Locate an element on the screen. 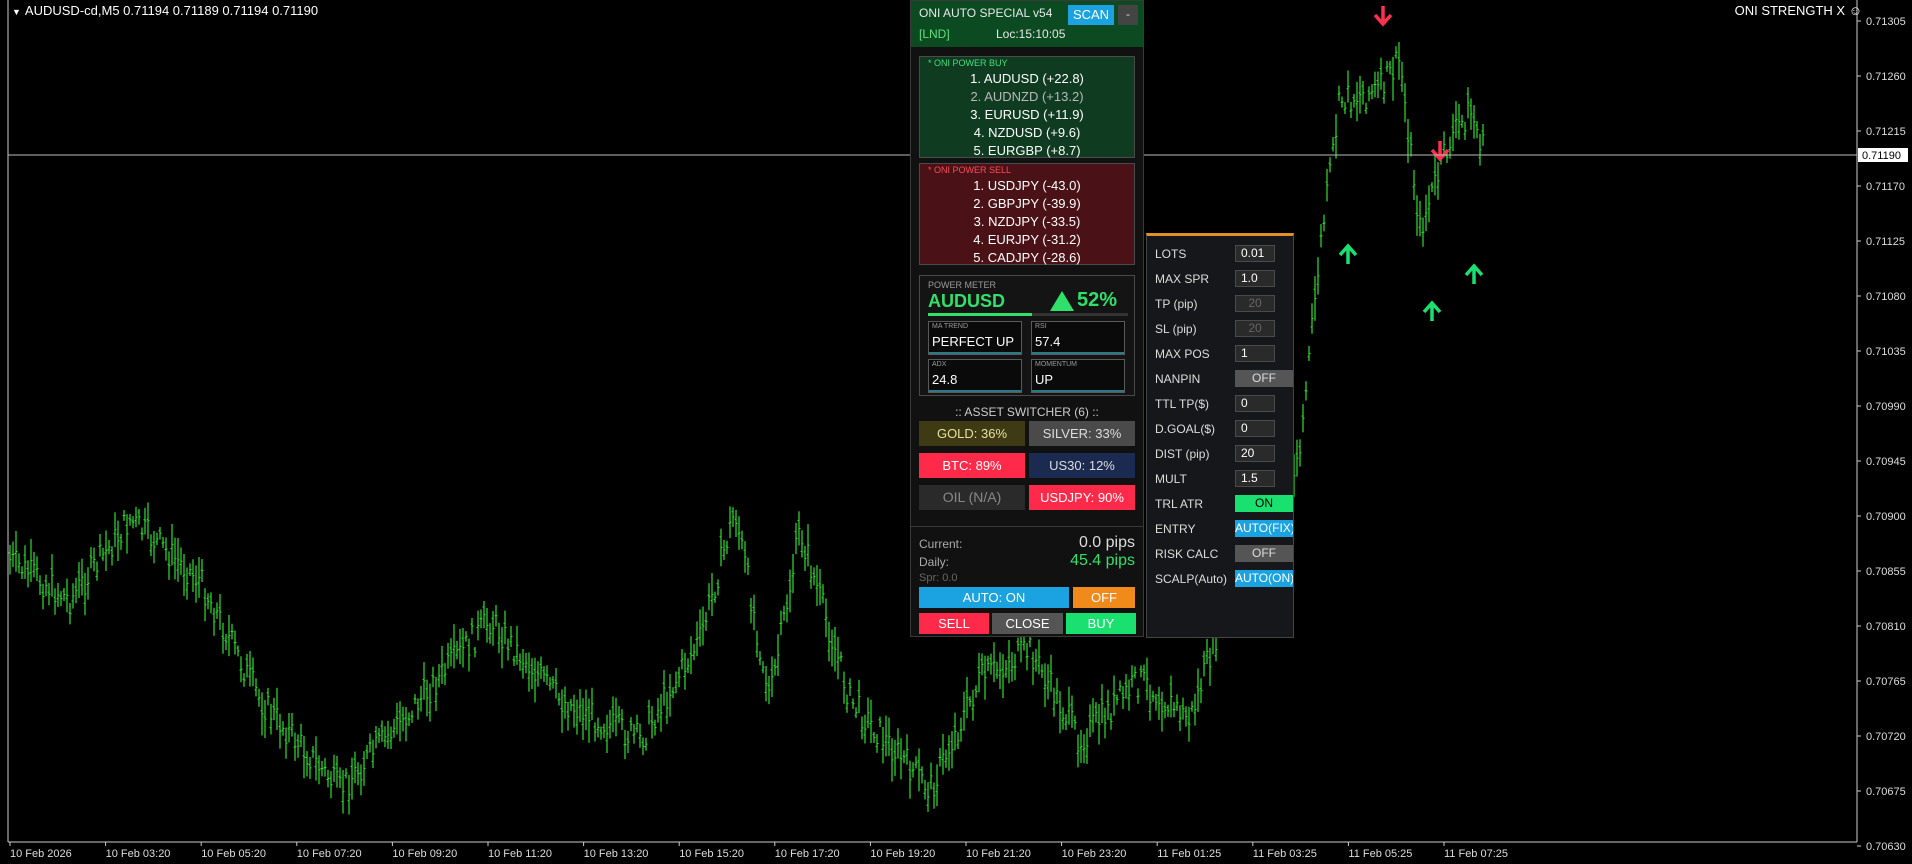 This screenshot has height=864, width=1912. oil-asset-button: OIL (N/A) is located at coordinates (972, 497).